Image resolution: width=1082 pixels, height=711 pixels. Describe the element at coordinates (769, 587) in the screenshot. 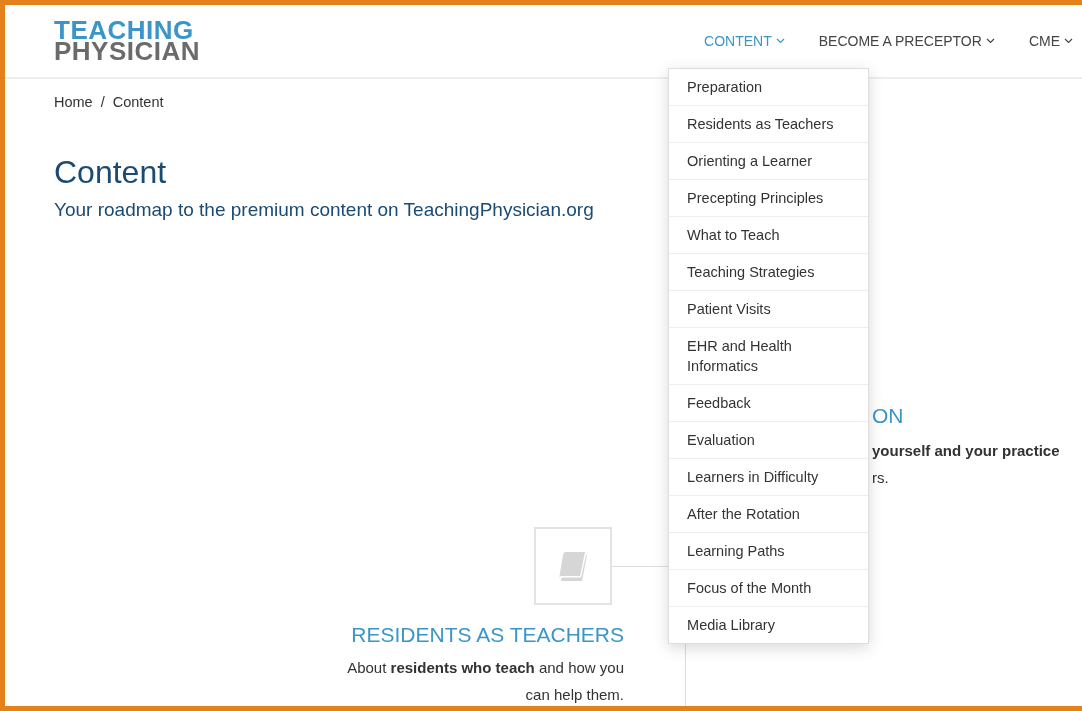

I see `menu-item: Focus of the Month` at that location.